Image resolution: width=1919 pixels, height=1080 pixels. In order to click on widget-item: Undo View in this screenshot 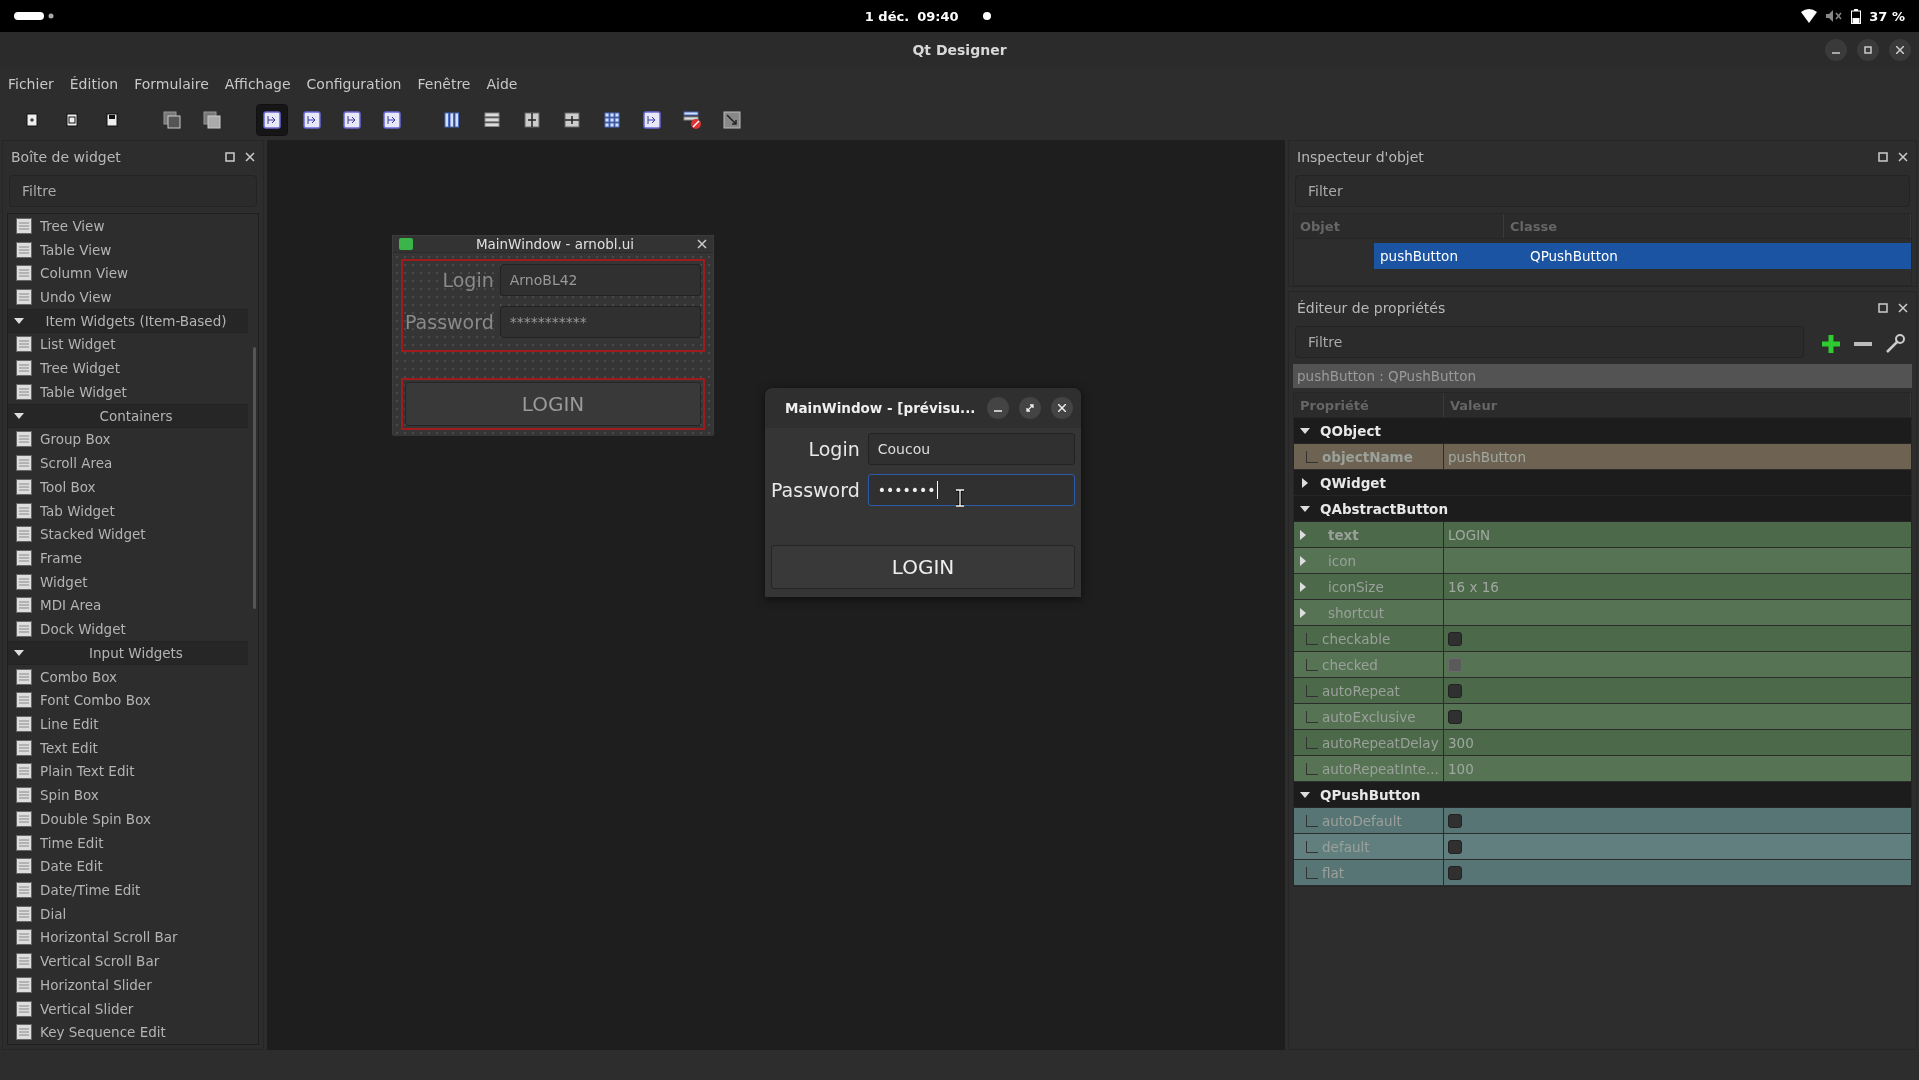, I will do `click(76, 297)`.